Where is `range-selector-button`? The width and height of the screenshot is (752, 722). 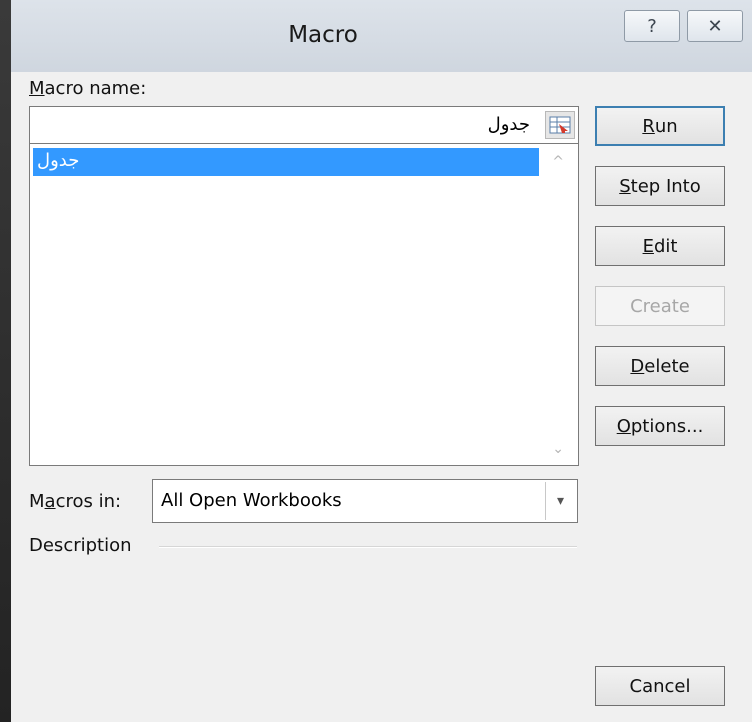 range-selector-button is located at coordinates (560, 125).